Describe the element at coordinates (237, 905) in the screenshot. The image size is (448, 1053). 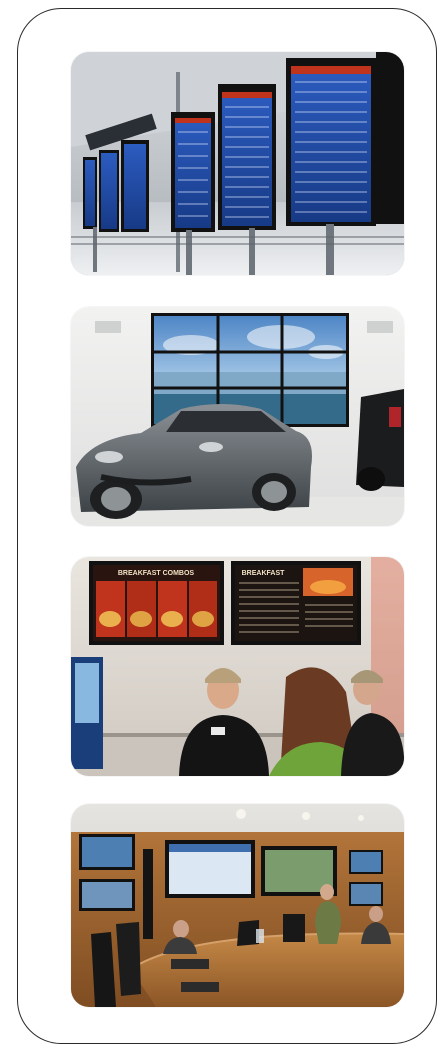
I see `conference-room-photo` at that location.